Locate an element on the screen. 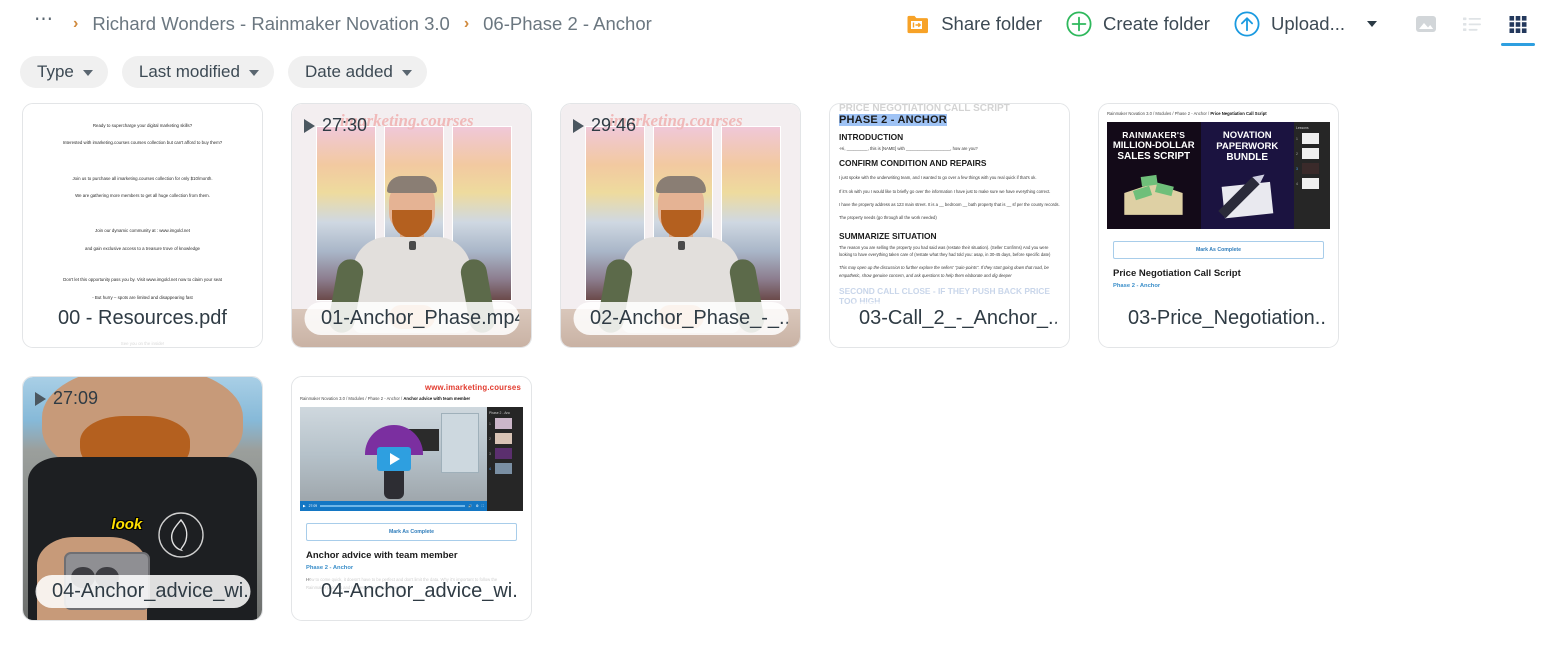 The width and height of the screenshot is (1555, 658). image-view-icon is located at coordinates (1426, 23).